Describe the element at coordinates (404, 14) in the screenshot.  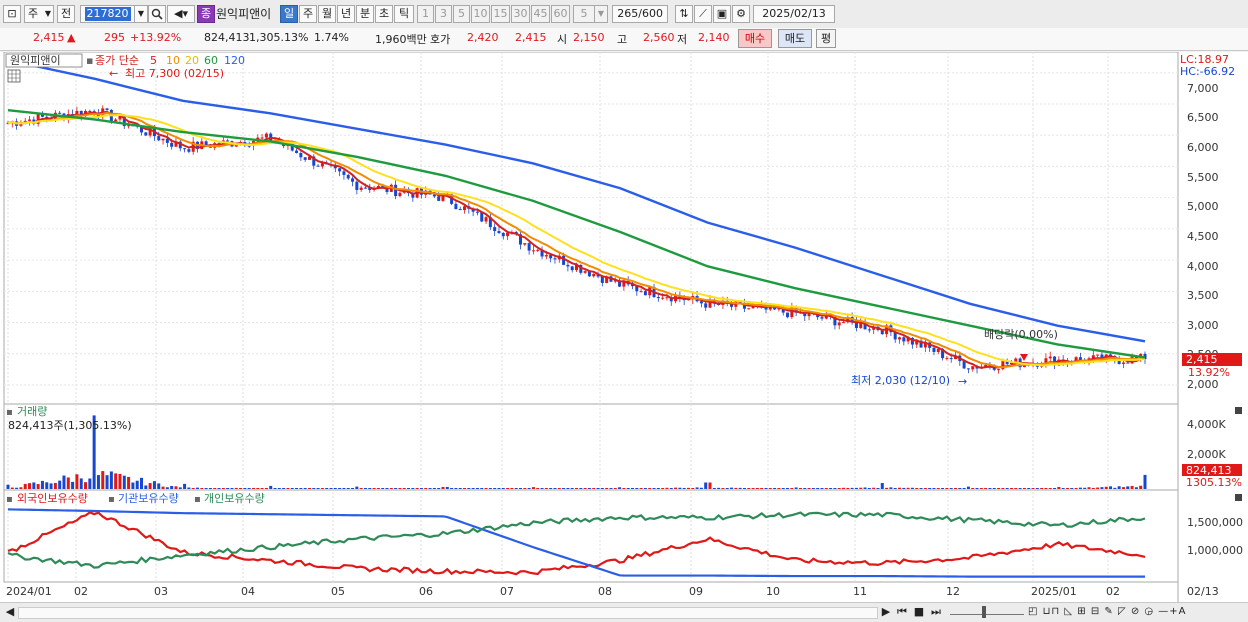
I see `period-tick: 틱` at that location.